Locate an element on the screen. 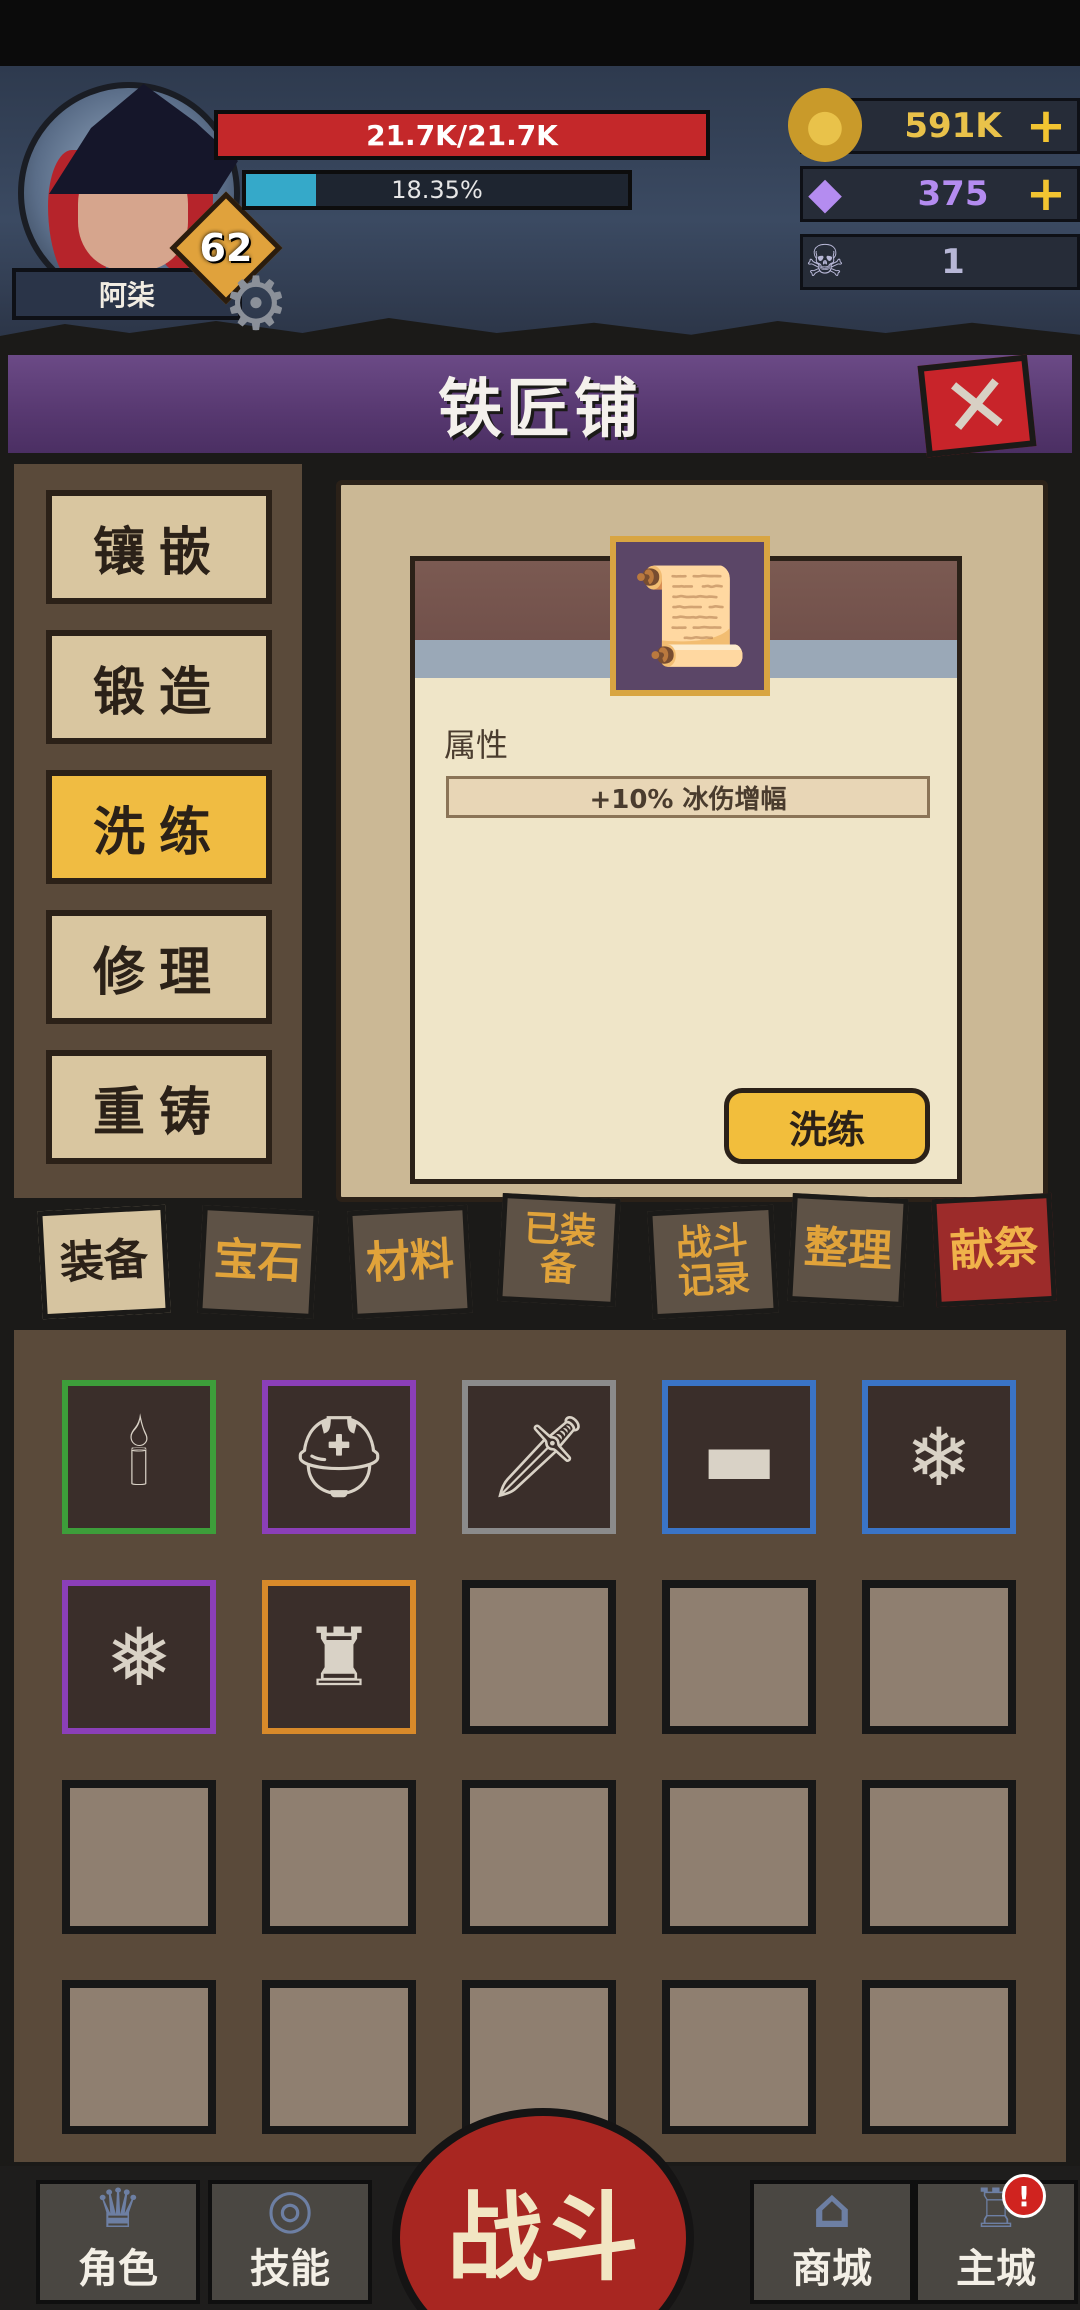 The width and height of the screenshot is (1080, 2310). swirl-icon: ◎ is located at coordinates (290, 2208).